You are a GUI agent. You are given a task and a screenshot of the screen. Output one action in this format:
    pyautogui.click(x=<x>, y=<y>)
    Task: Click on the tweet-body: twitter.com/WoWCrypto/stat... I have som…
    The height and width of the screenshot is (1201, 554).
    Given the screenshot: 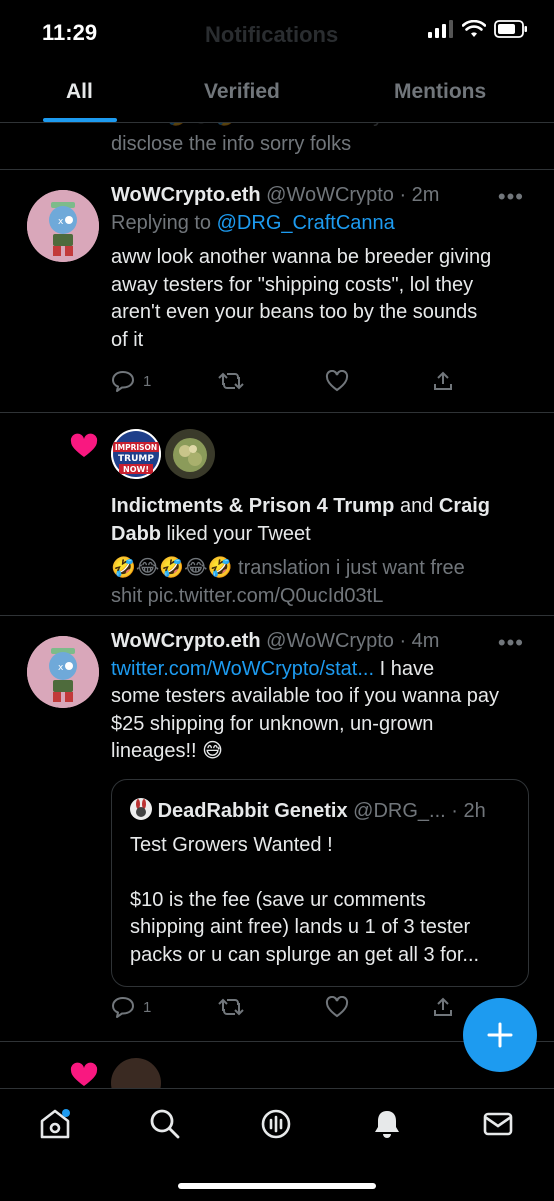 What is the action you would take?
    pyautogui.click(x=326, y=711)
    